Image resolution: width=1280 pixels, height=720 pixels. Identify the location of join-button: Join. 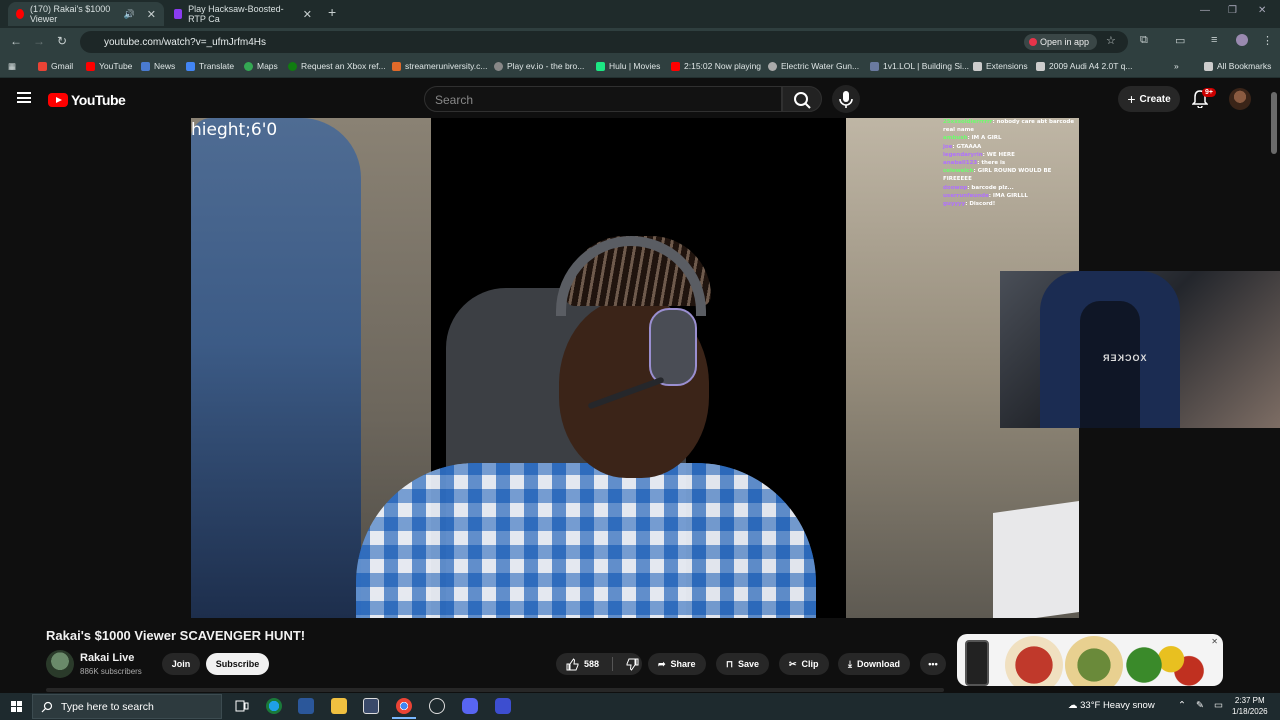
(181, 664).